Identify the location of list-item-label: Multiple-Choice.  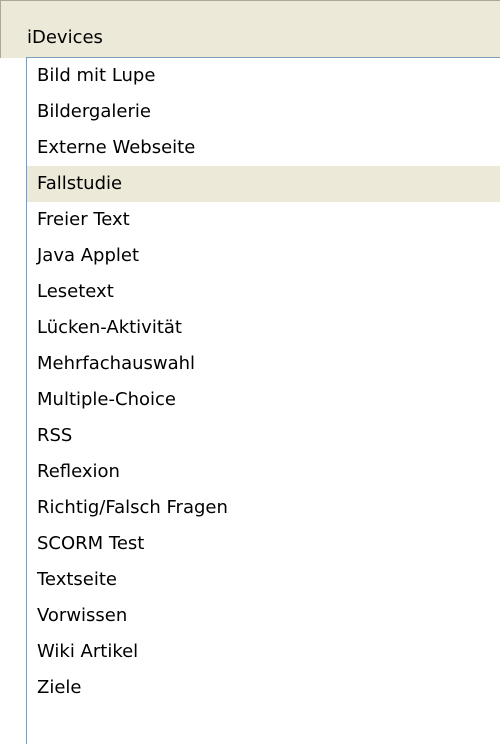
(106, 399).